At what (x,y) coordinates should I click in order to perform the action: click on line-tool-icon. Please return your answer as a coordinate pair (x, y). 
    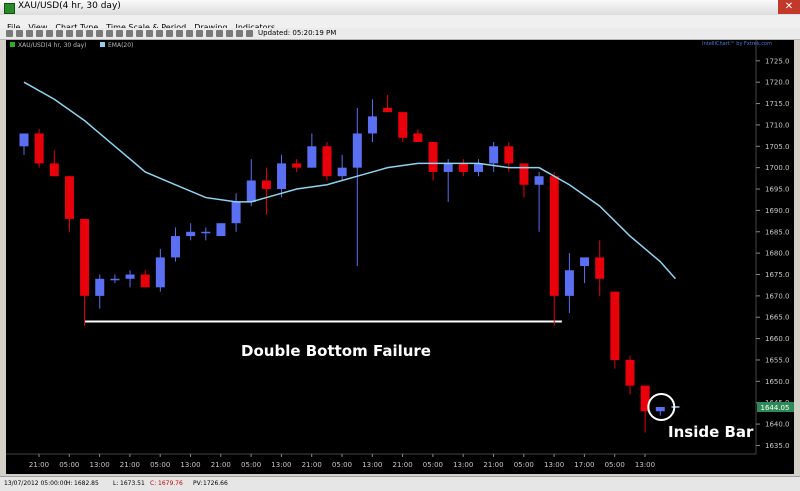
    Looking at the image, I should click on (49, 33).